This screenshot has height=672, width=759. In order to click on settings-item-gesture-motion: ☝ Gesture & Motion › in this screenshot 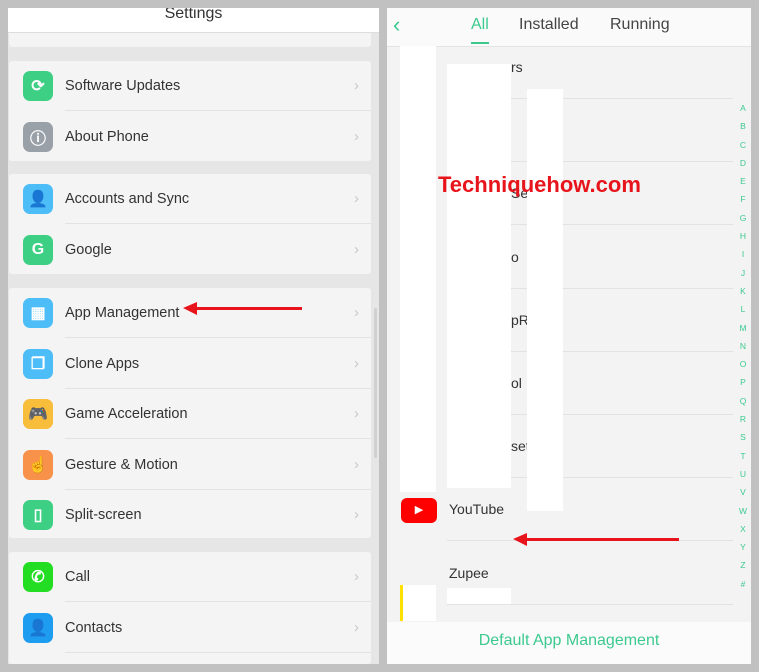, I will do `click(190, 465)`.